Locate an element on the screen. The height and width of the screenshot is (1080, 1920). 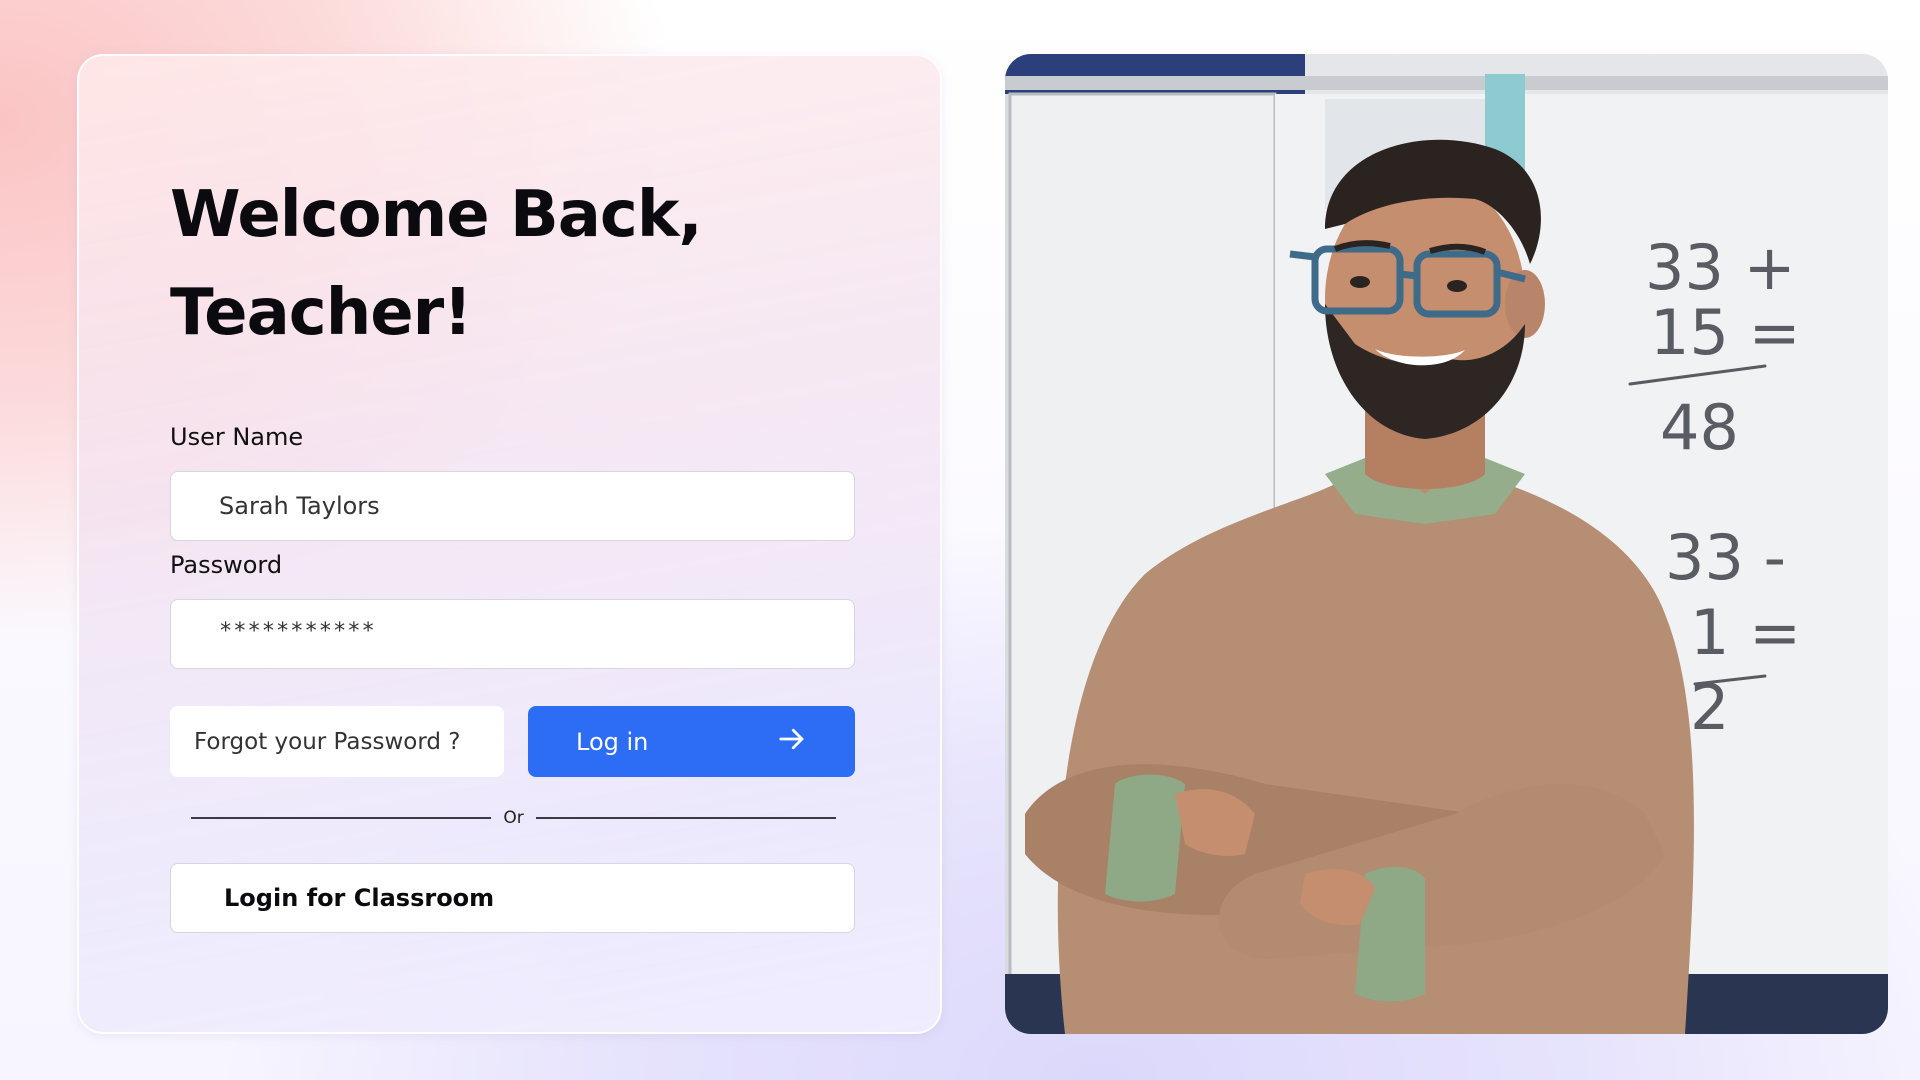
classroom-login-label: Login for Classroom is located at coordinates (359, 898).